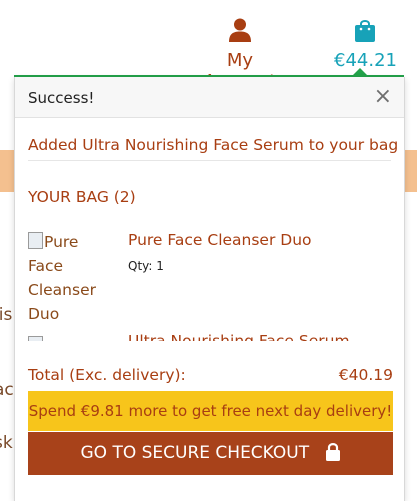  I want to click on background-text-fragment: lis, so click(6, 315).